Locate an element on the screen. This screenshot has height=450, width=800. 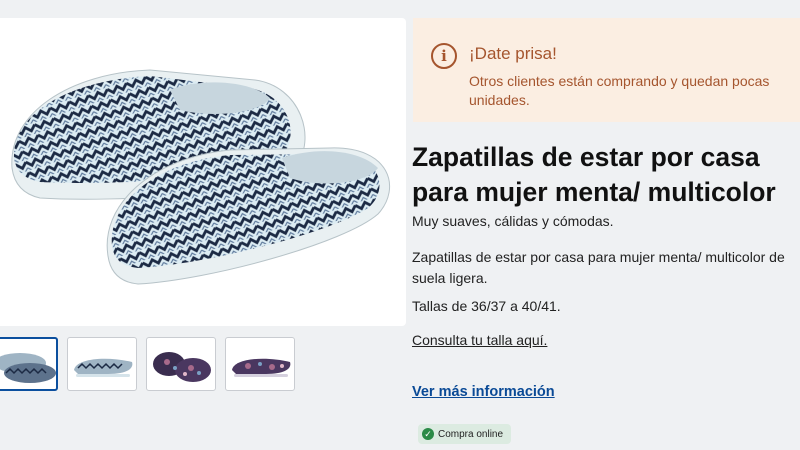
online-purchase-badge: ✓ Compra online is located at coordinates (465, 434).